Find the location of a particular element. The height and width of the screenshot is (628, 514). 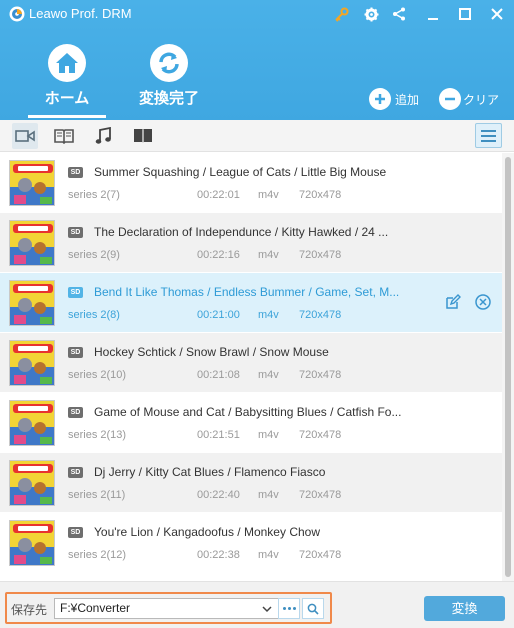

item-series: series 2(10) is located at coordinates (97, 375).